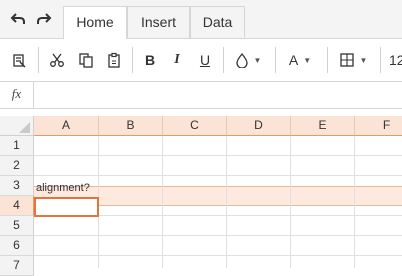 This screenshot has width=402, height=276. I want to click on row-header-1: 1, so click(17, 146).